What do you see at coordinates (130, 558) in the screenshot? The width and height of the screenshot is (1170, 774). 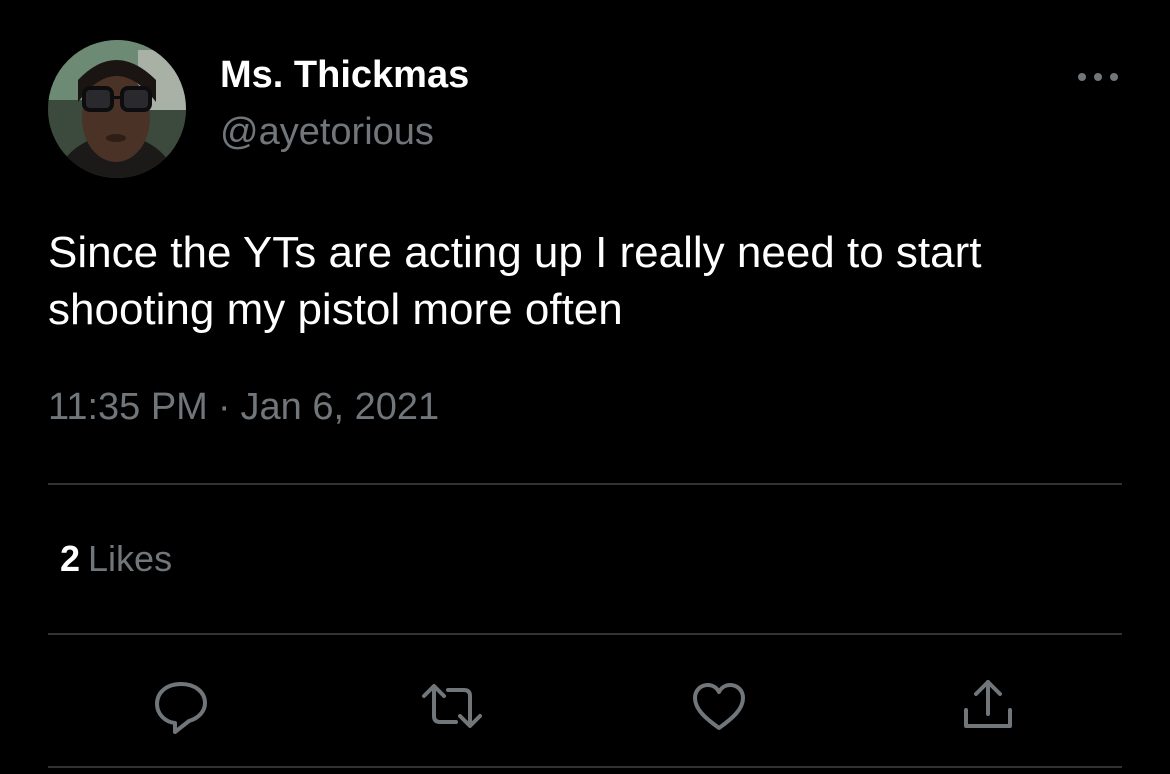 I see `likes-label: Likes` at bounding box center [130, 558].